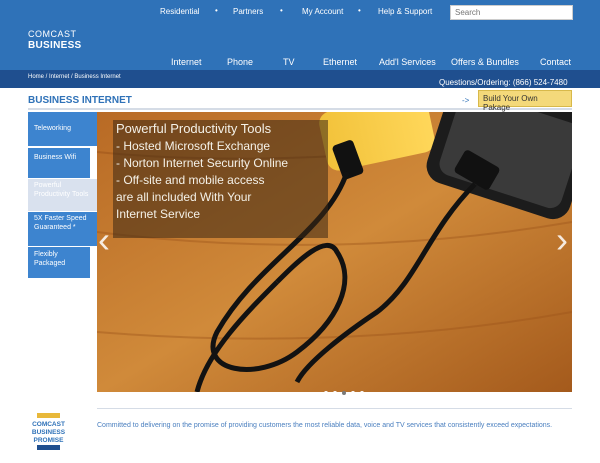 The image size is (600, 463). Describe the element at coordinates (59, 163) in the screenshot. I see `sidebar-item-business-wifi: Business Wifi` at that location.